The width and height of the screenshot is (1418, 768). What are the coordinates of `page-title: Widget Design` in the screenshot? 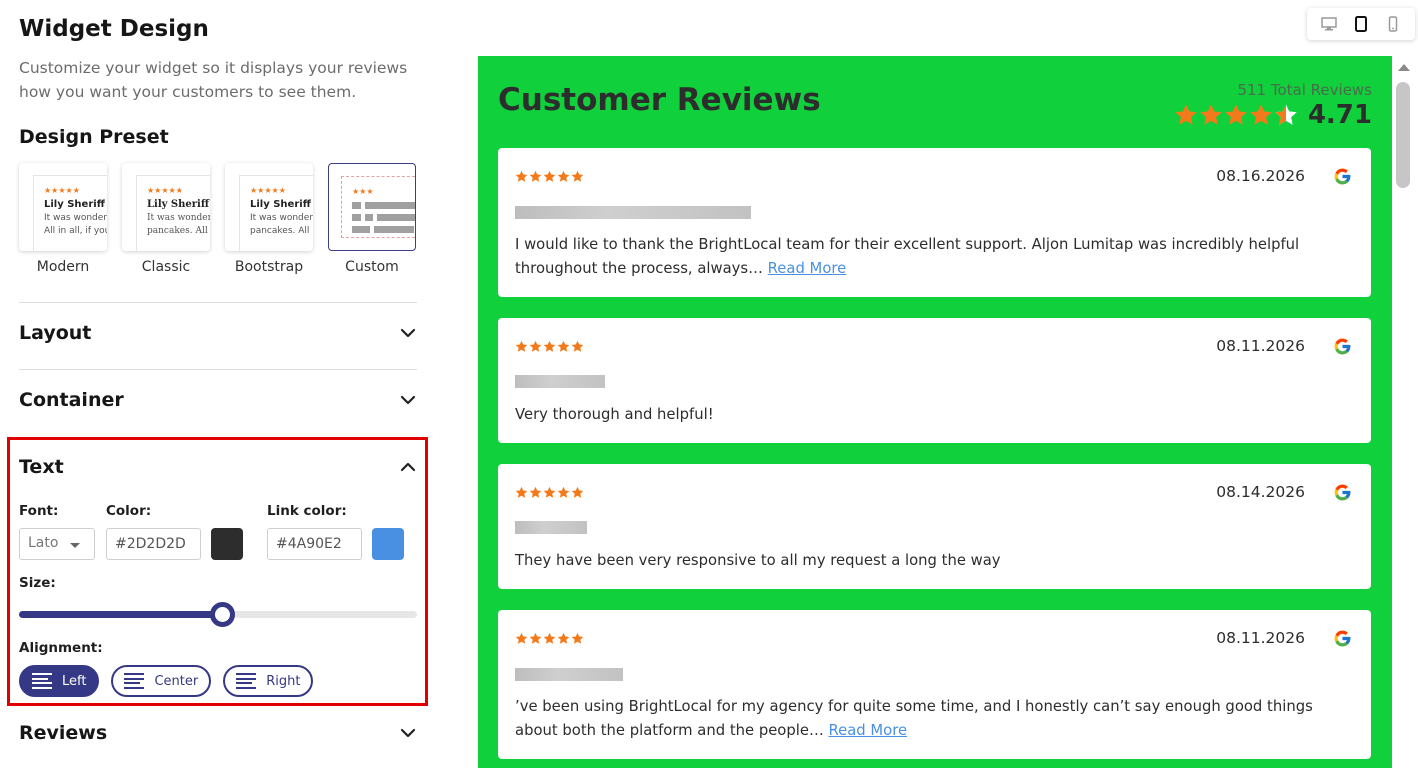 It's located at (114, 29).